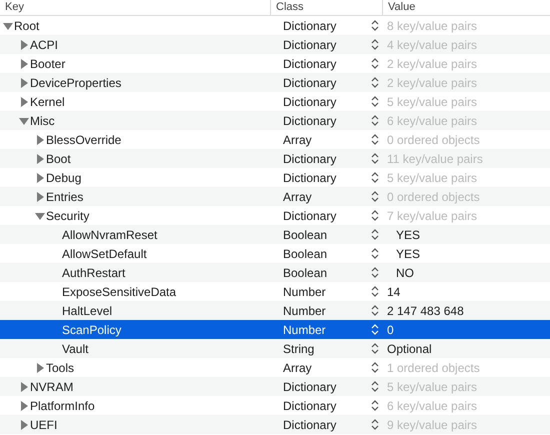 This screenshot has height=435, width=550. I want to click on table-row: AllowNvramReset Boolean YES, so click(275, 234).